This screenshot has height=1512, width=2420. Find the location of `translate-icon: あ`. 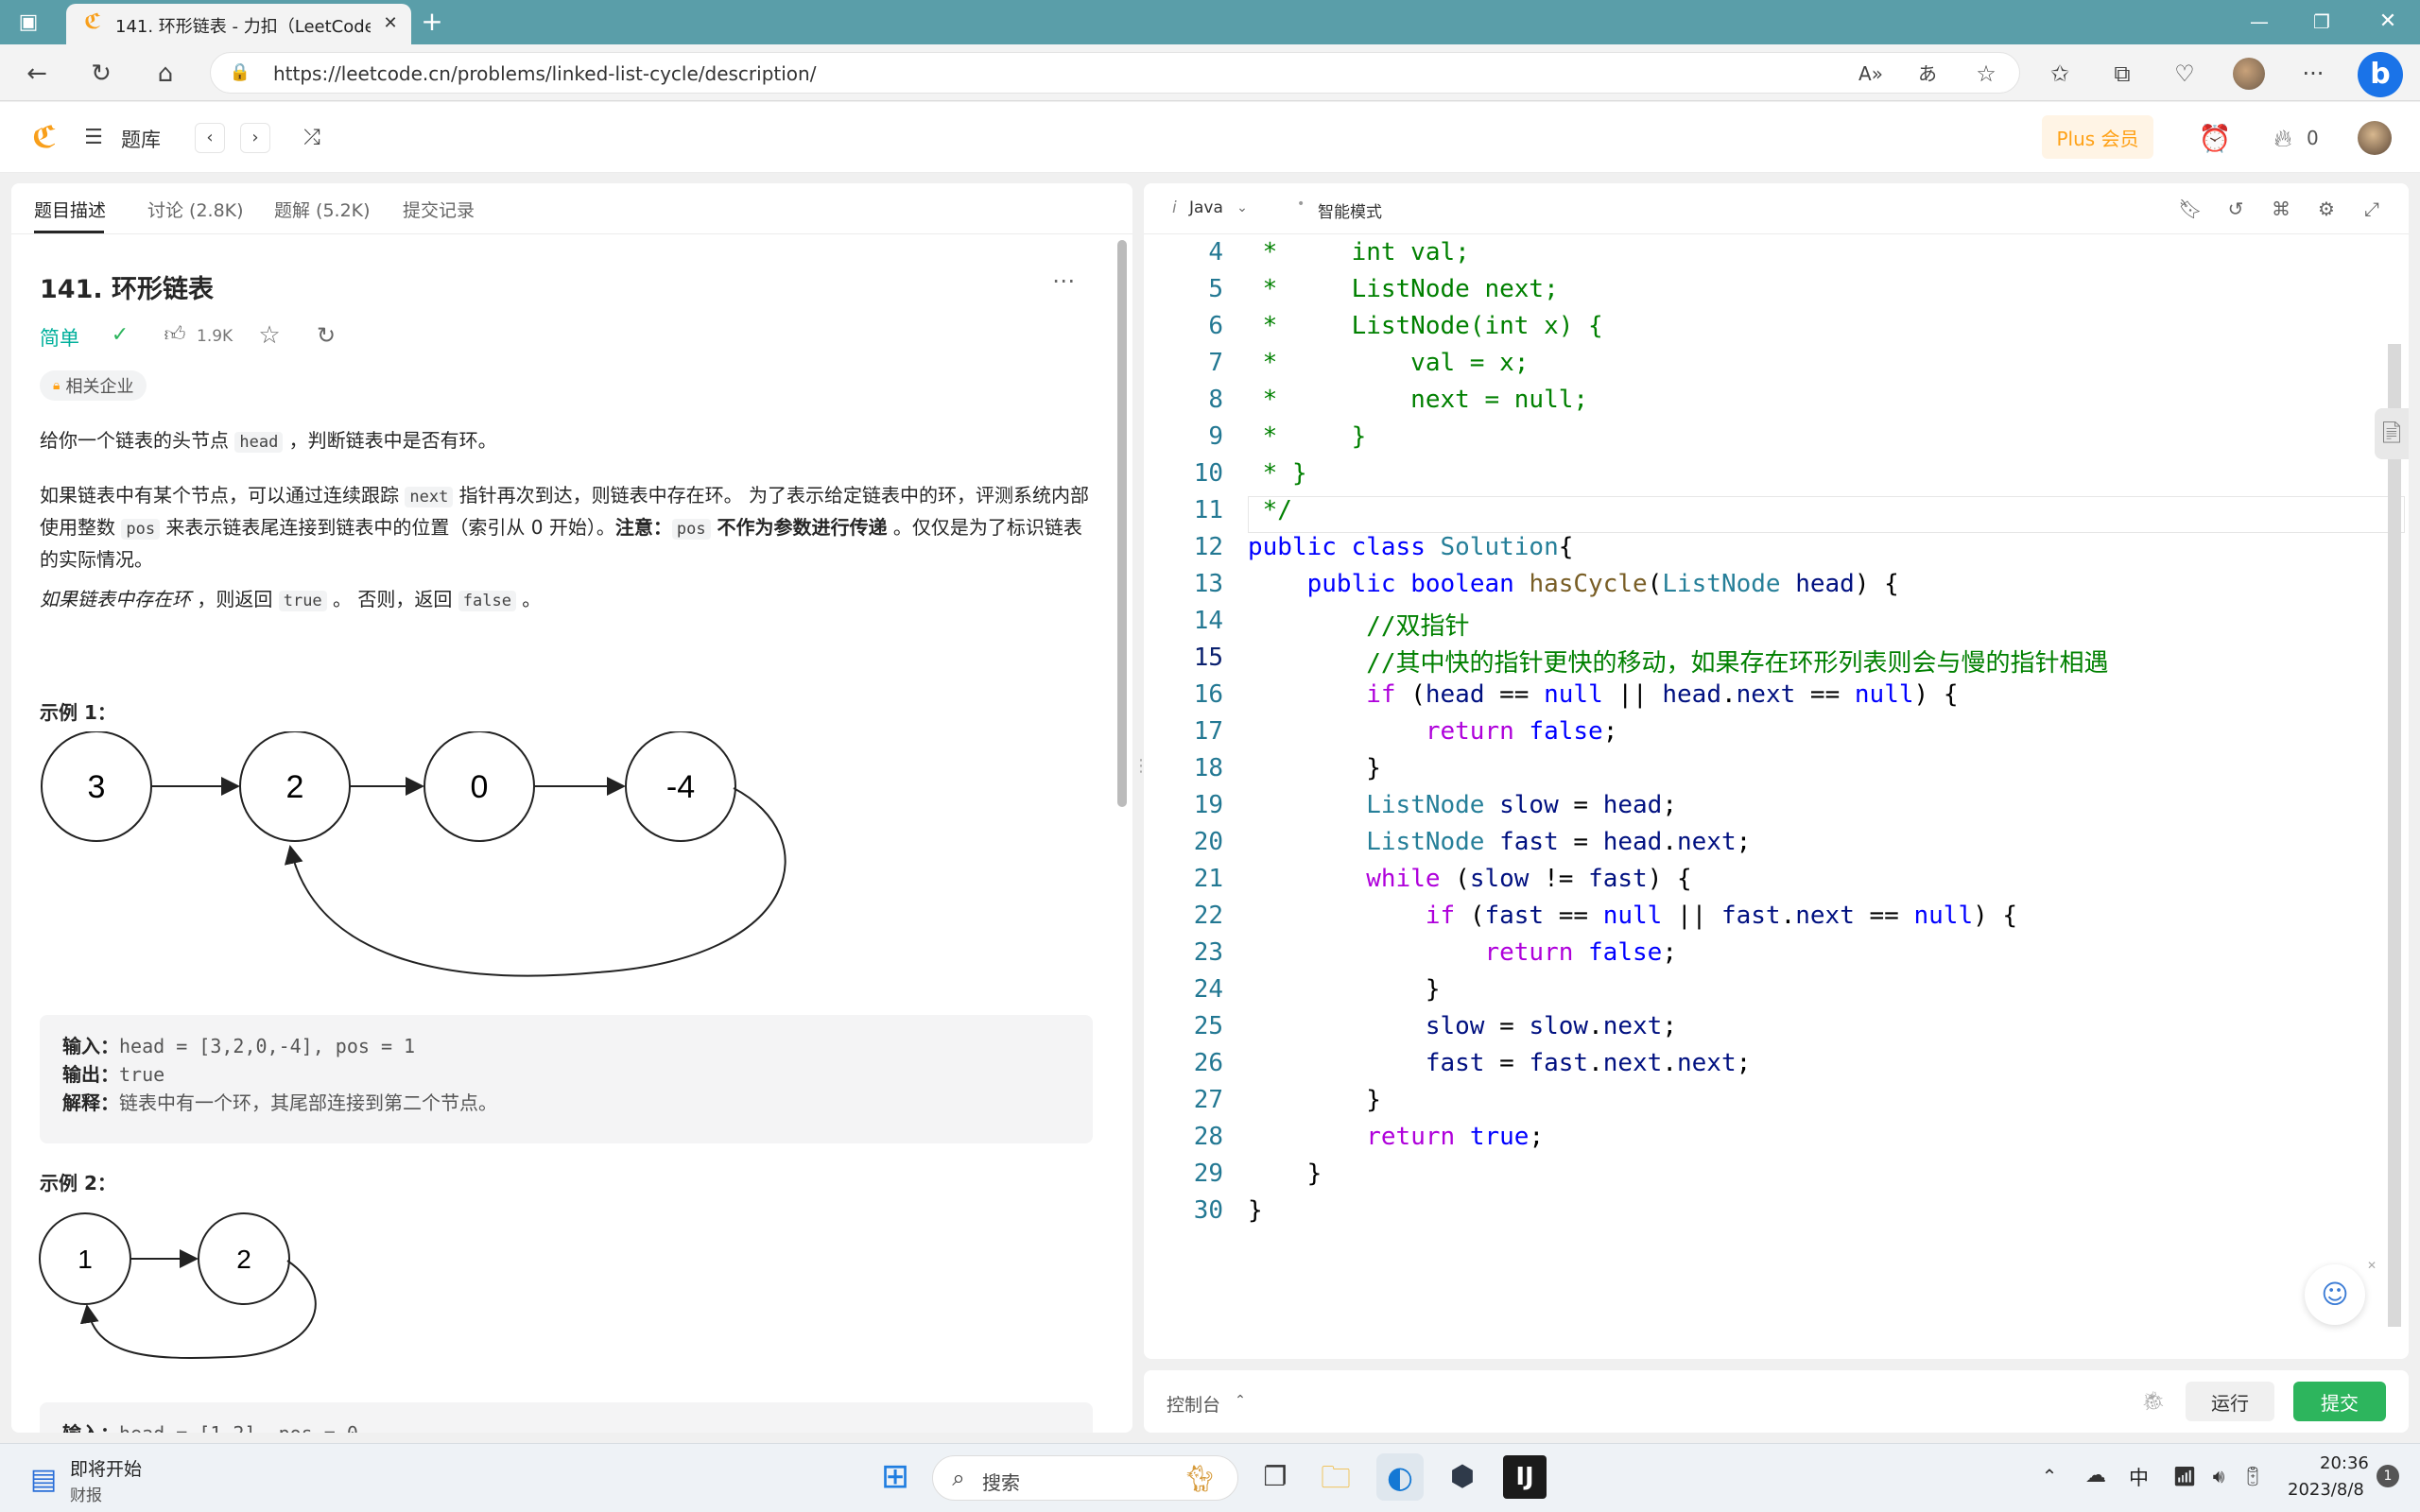

translate-icon: あ is located at coordinates (1928, 74).